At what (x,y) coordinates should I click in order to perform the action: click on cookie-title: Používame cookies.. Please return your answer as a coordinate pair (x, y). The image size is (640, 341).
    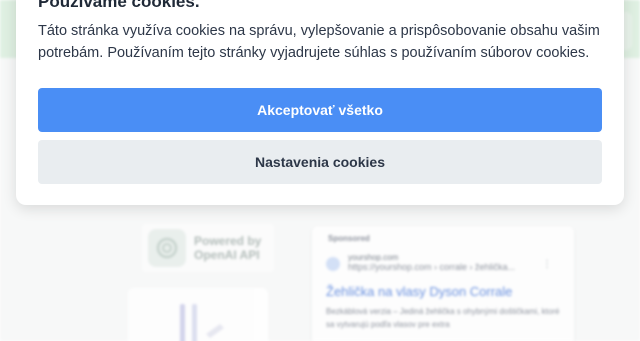
    Looking at the image, I should click on (119, 5).